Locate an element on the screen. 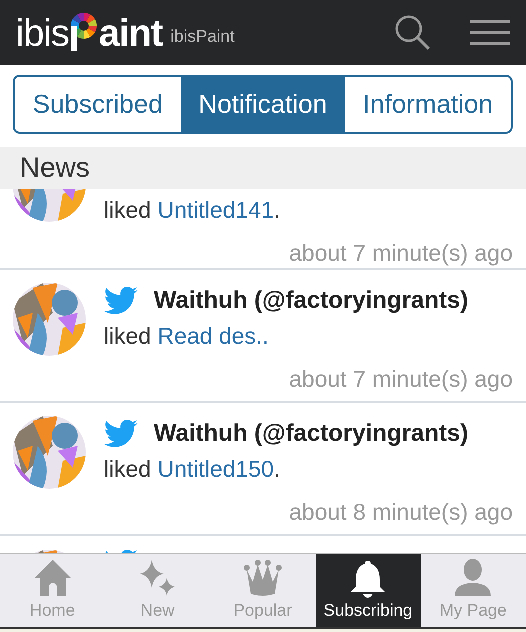 The image size is (526, 632). logo: ibis aint is located at coordinates (89, 32).